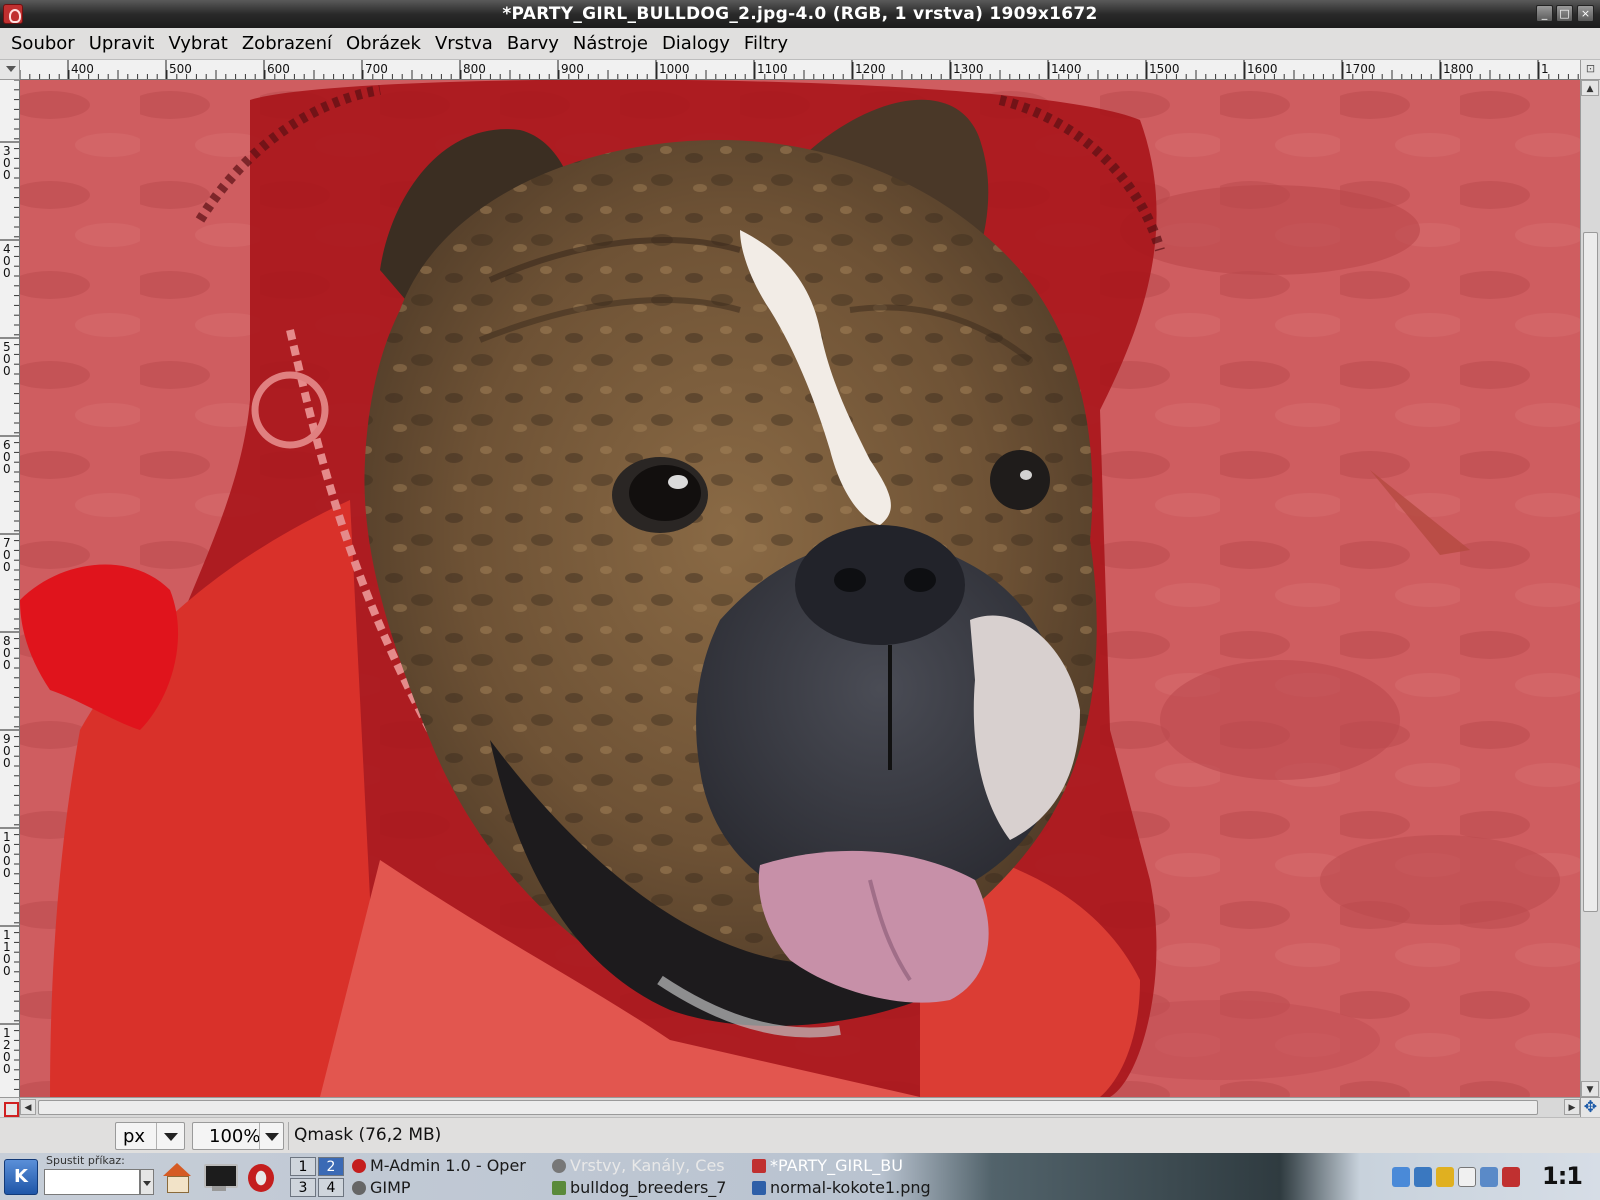 The image size is (1600, 1200). What do you see at coordinates (303, 1187) in the screenshot?
I see `desktop-3: 3` at bounding box center [303, 1187].